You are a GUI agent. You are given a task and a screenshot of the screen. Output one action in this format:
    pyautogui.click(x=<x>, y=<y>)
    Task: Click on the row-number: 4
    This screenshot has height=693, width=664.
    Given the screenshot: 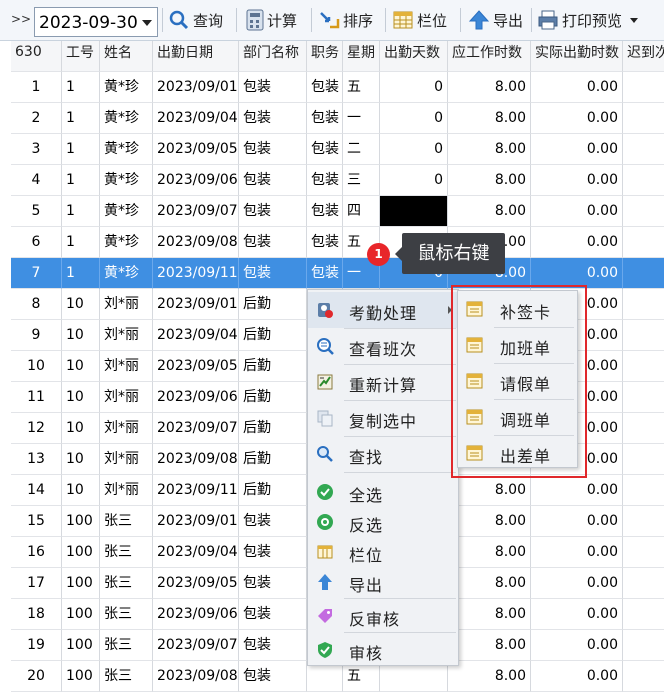 What is the action you would take?
    pyautogui.click(x=36, y=180)
    